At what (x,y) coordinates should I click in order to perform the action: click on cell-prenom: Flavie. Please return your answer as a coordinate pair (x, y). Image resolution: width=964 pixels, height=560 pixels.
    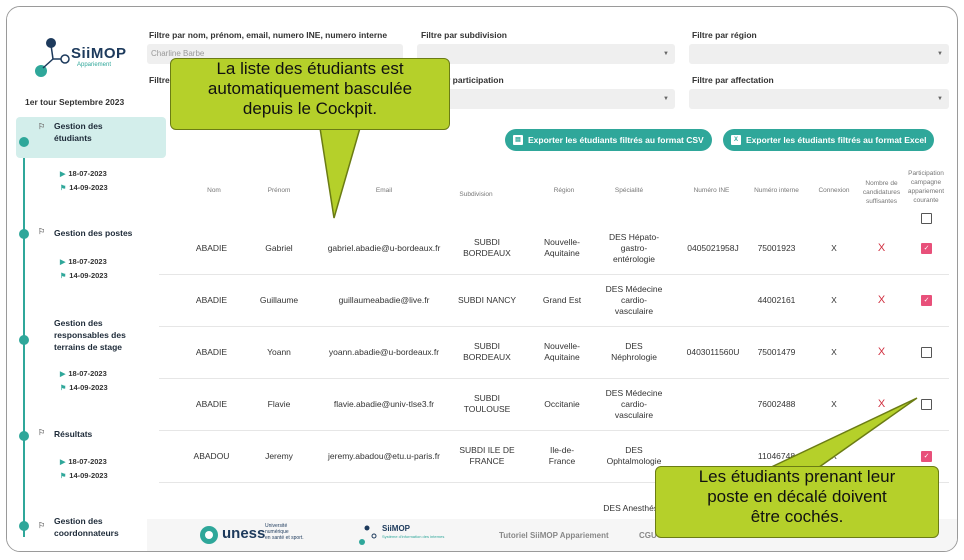
    Looking at the image, I should click on (279, 403).